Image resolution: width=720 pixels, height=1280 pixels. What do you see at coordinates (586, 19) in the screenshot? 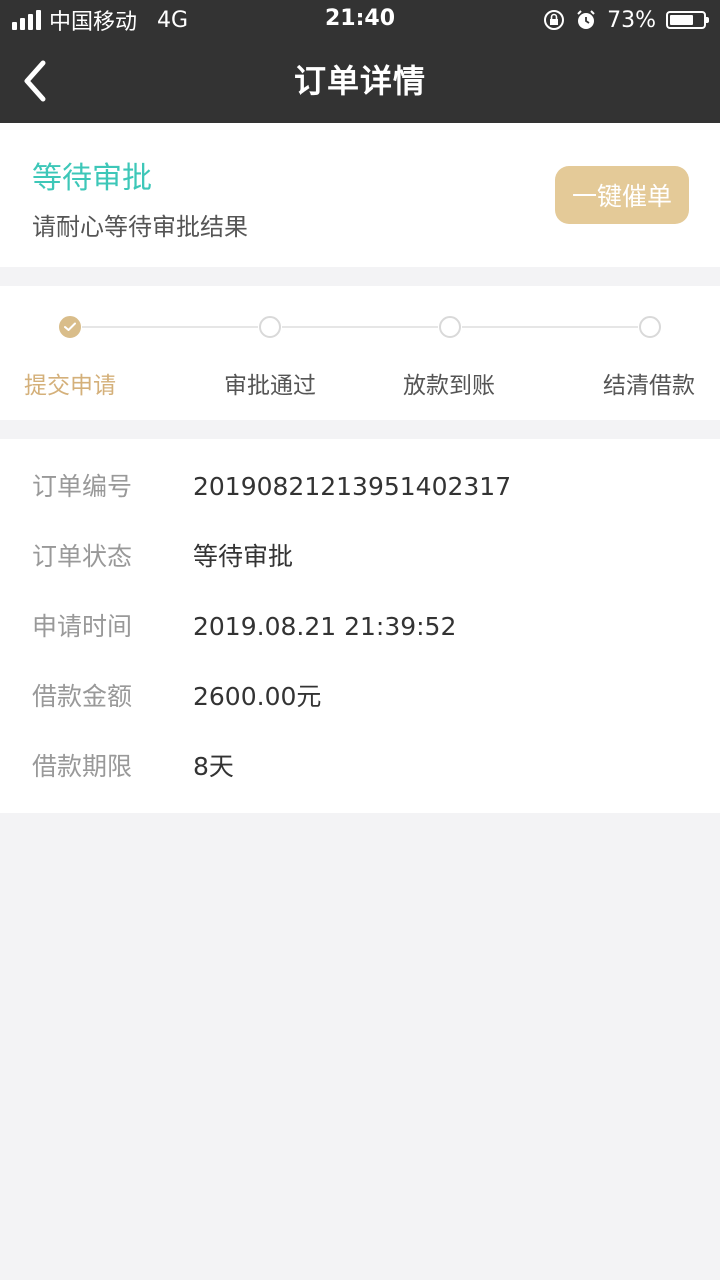
I see `alarm-icon` at bounding box center [586, 19].